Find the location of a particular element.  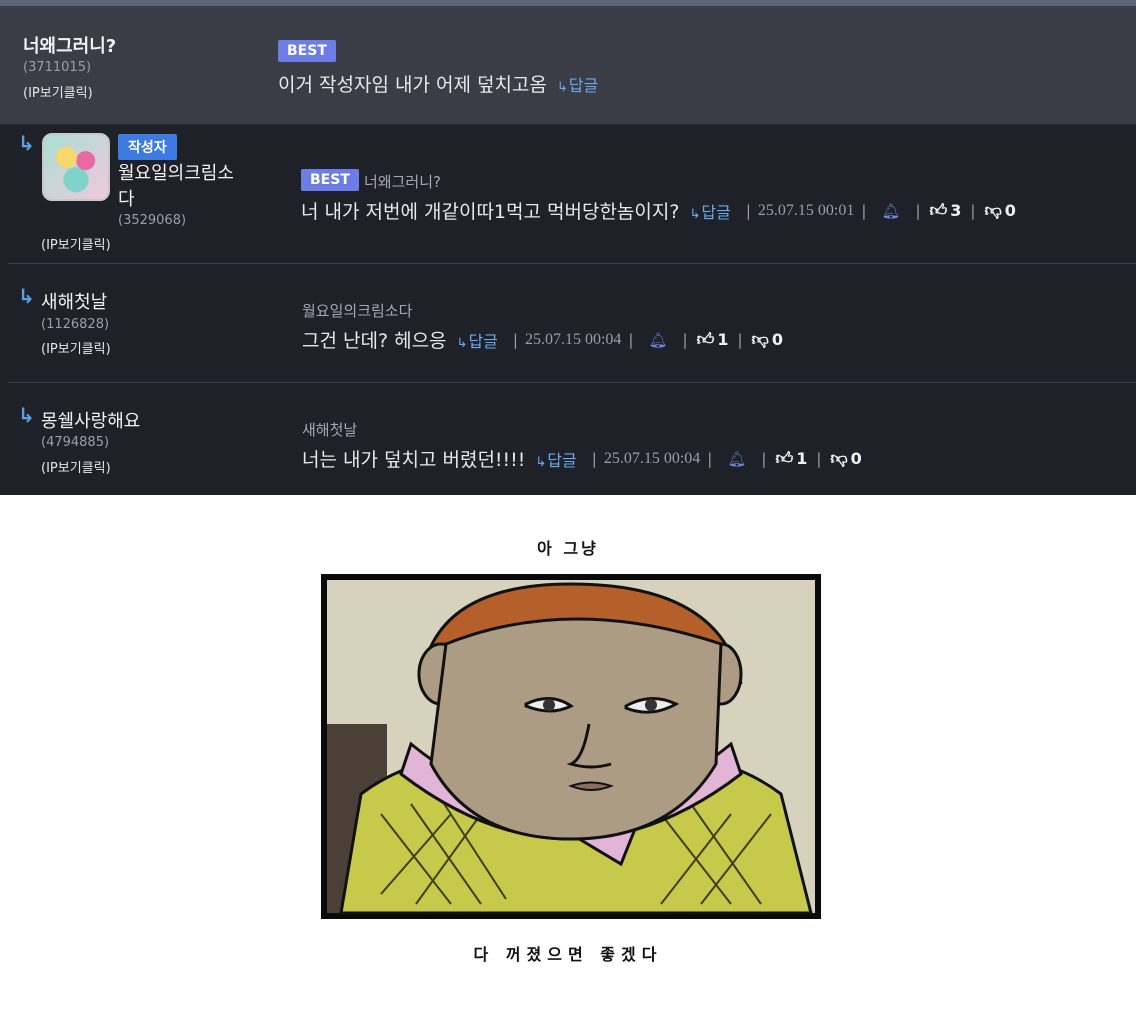

comment-nickname: 월요일의크림소 is located at coordinates (176, 172).